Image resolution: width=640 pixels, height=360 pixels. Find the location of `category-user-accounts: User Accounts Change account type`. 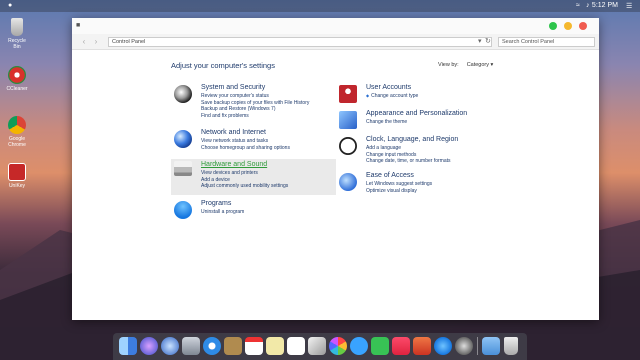

category-user-accounts: User Accounts Change account type is located at coordinates (418, 95).